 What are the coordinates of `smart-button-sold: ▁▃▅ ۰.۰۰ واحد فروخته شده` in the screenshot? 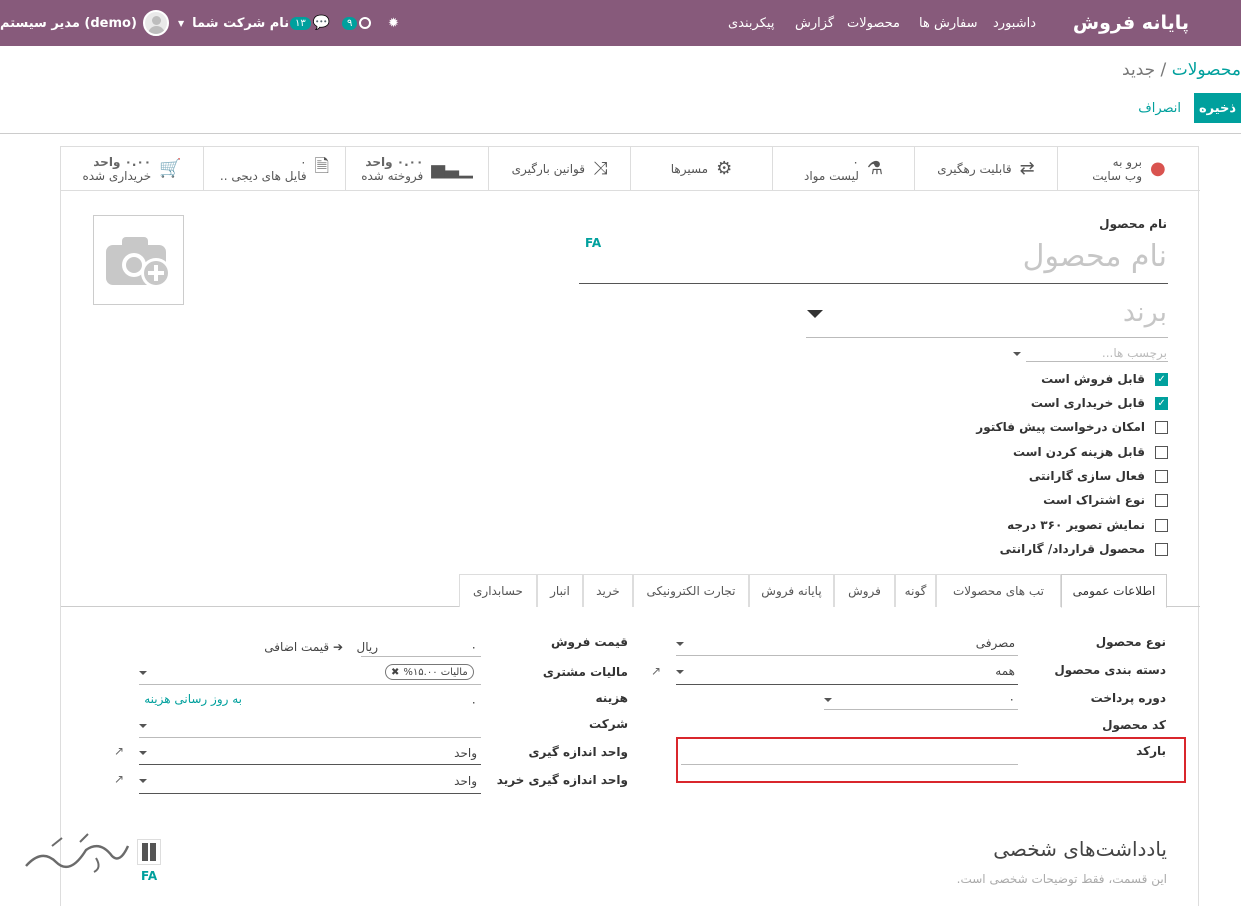 It's located at (416, 169).